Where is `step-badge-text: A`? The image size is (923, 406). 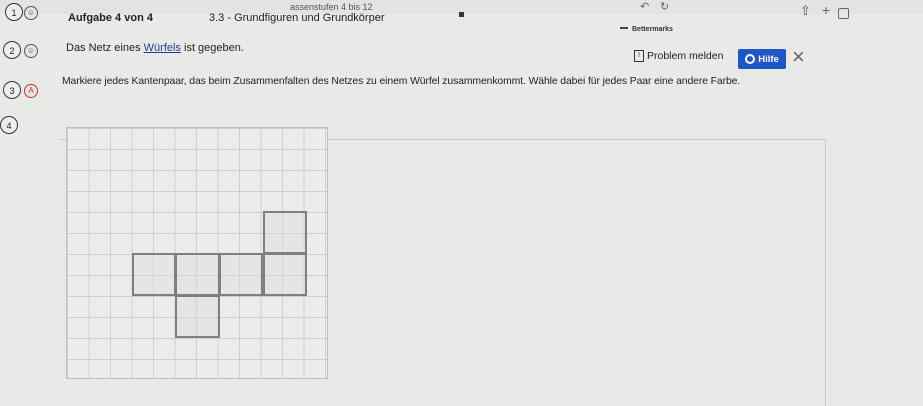 step-badge-text: A is located at coordinates (31, 90).